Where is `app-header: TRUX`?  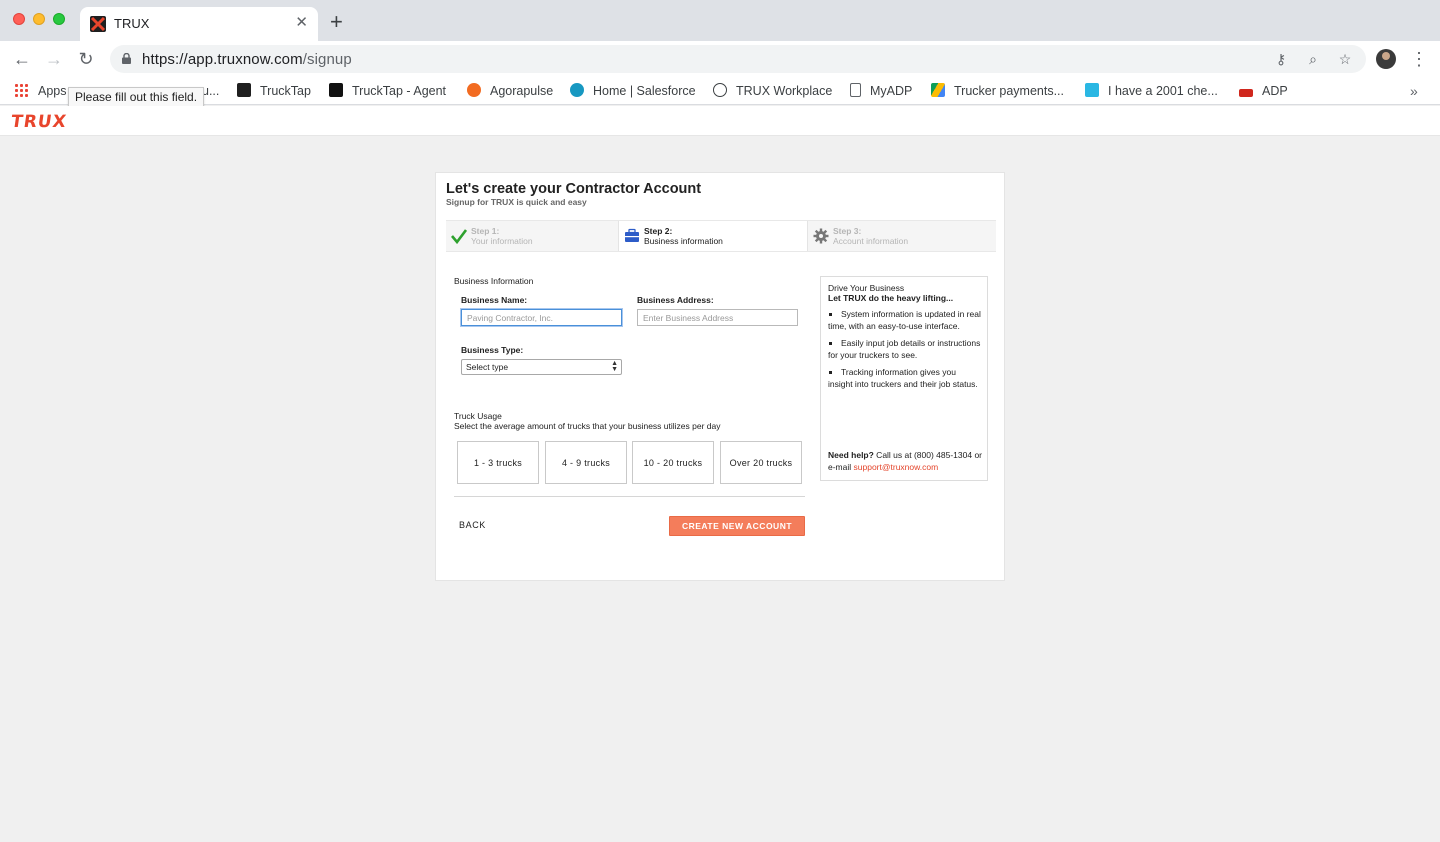 app-header: TRUX is located at coordinates (720, 121).